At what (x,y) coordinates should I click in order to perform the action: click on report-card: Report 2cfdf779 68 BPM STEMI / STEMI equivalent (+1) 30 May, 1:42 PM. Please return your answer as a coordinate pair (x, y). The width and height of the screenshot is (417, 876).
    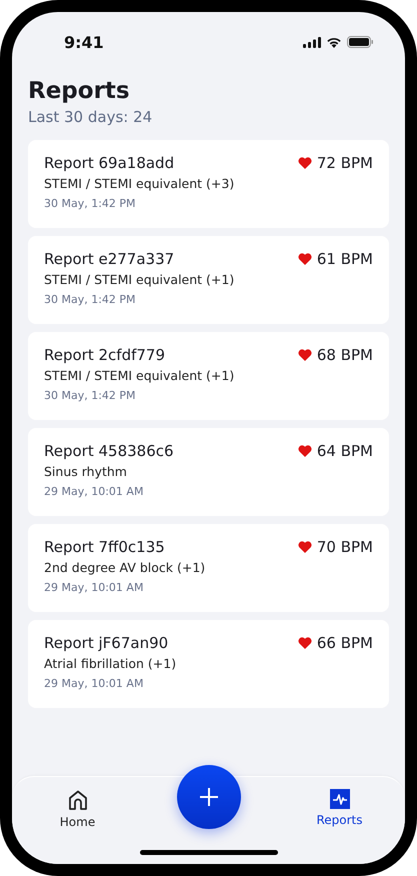
    Looking at the image, I should click on (208, 376).